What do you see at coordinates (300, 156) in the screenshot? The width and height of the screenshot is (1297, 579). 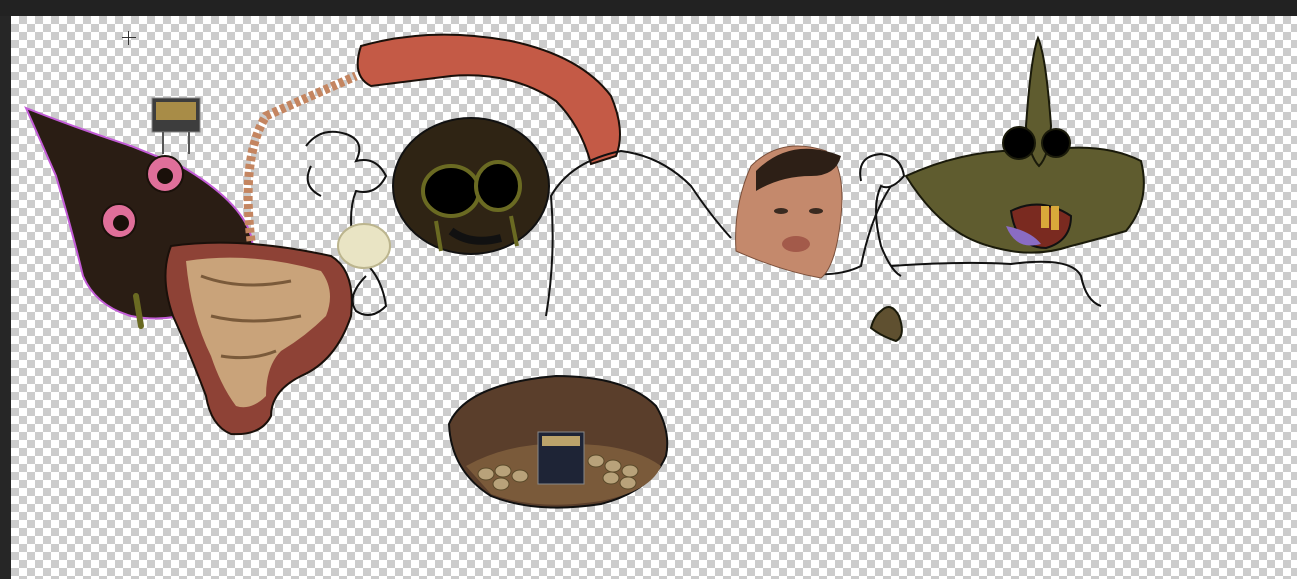 I see `rope` at bounding box center [300, 156].